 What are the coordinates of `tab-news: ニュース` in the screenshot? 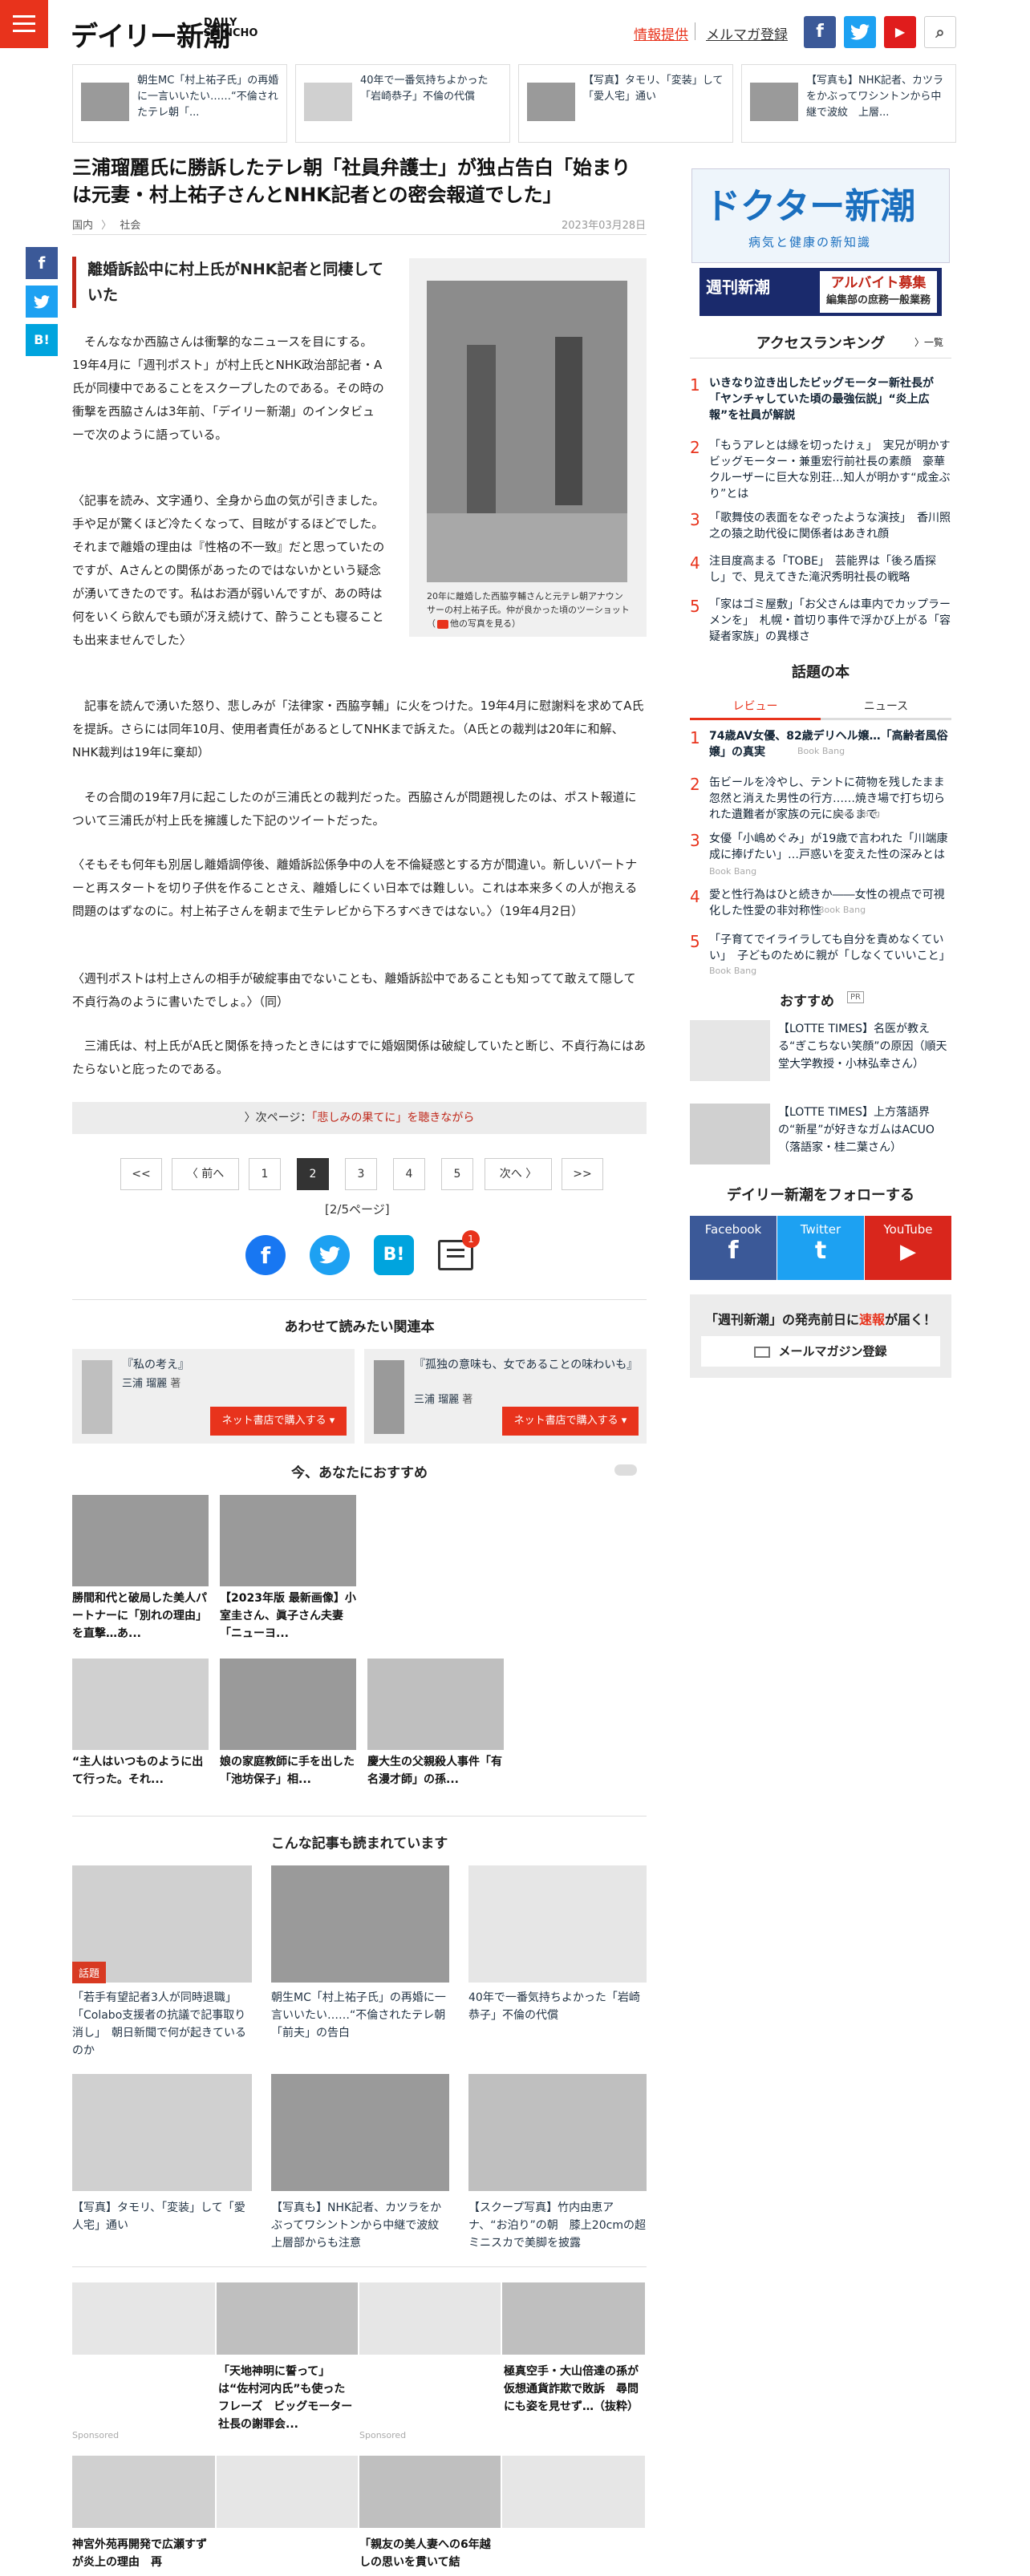 It's located at (886, 708).